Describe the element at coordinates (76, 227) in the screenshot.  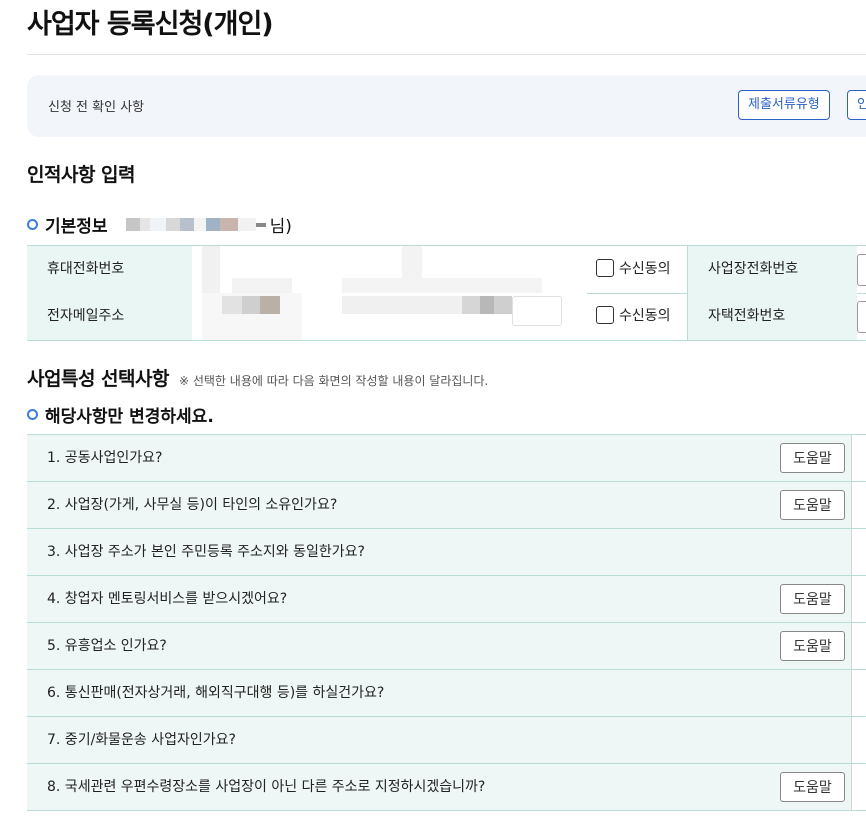
I see `basic-info-label: 기본정보` at that location.